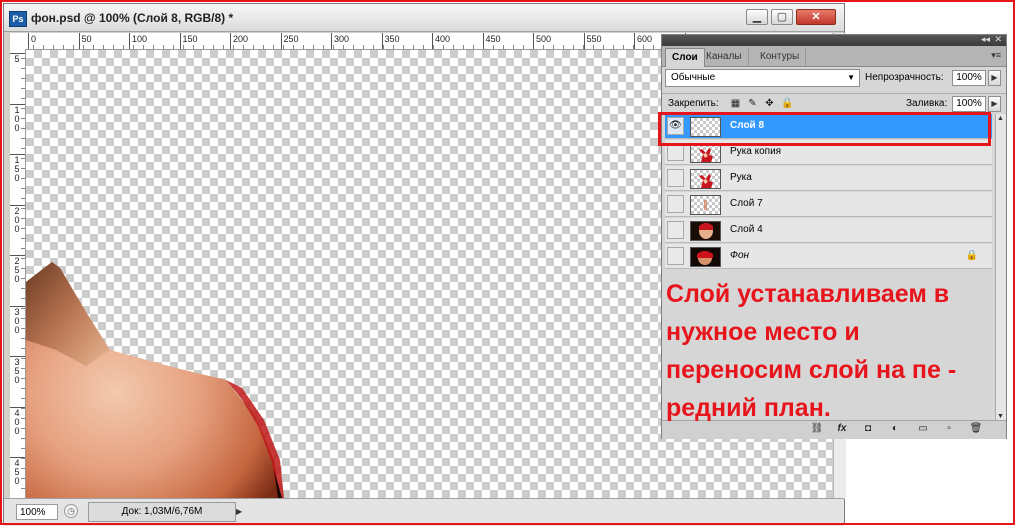 This screenshot has height=529, width=1019. What do you see at coordinates (693, 77) in the screenshot?
I see `blend-mode-value: Обычные` at bounding box center [693, 77].